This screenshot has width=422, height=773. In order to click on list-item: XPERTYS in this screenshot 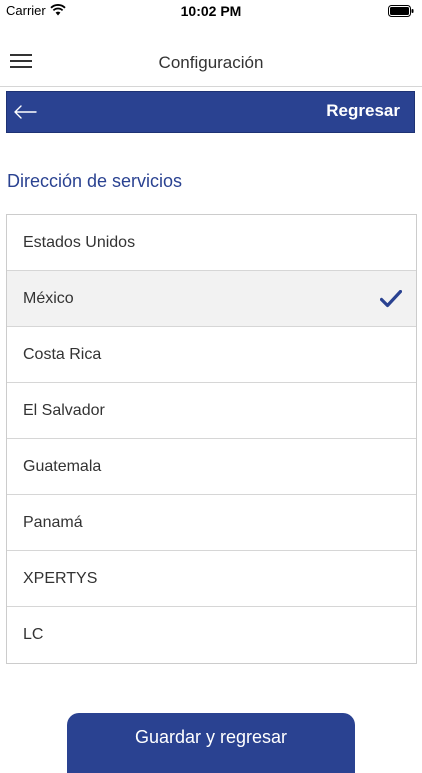, I will do `click(211, 579)`.